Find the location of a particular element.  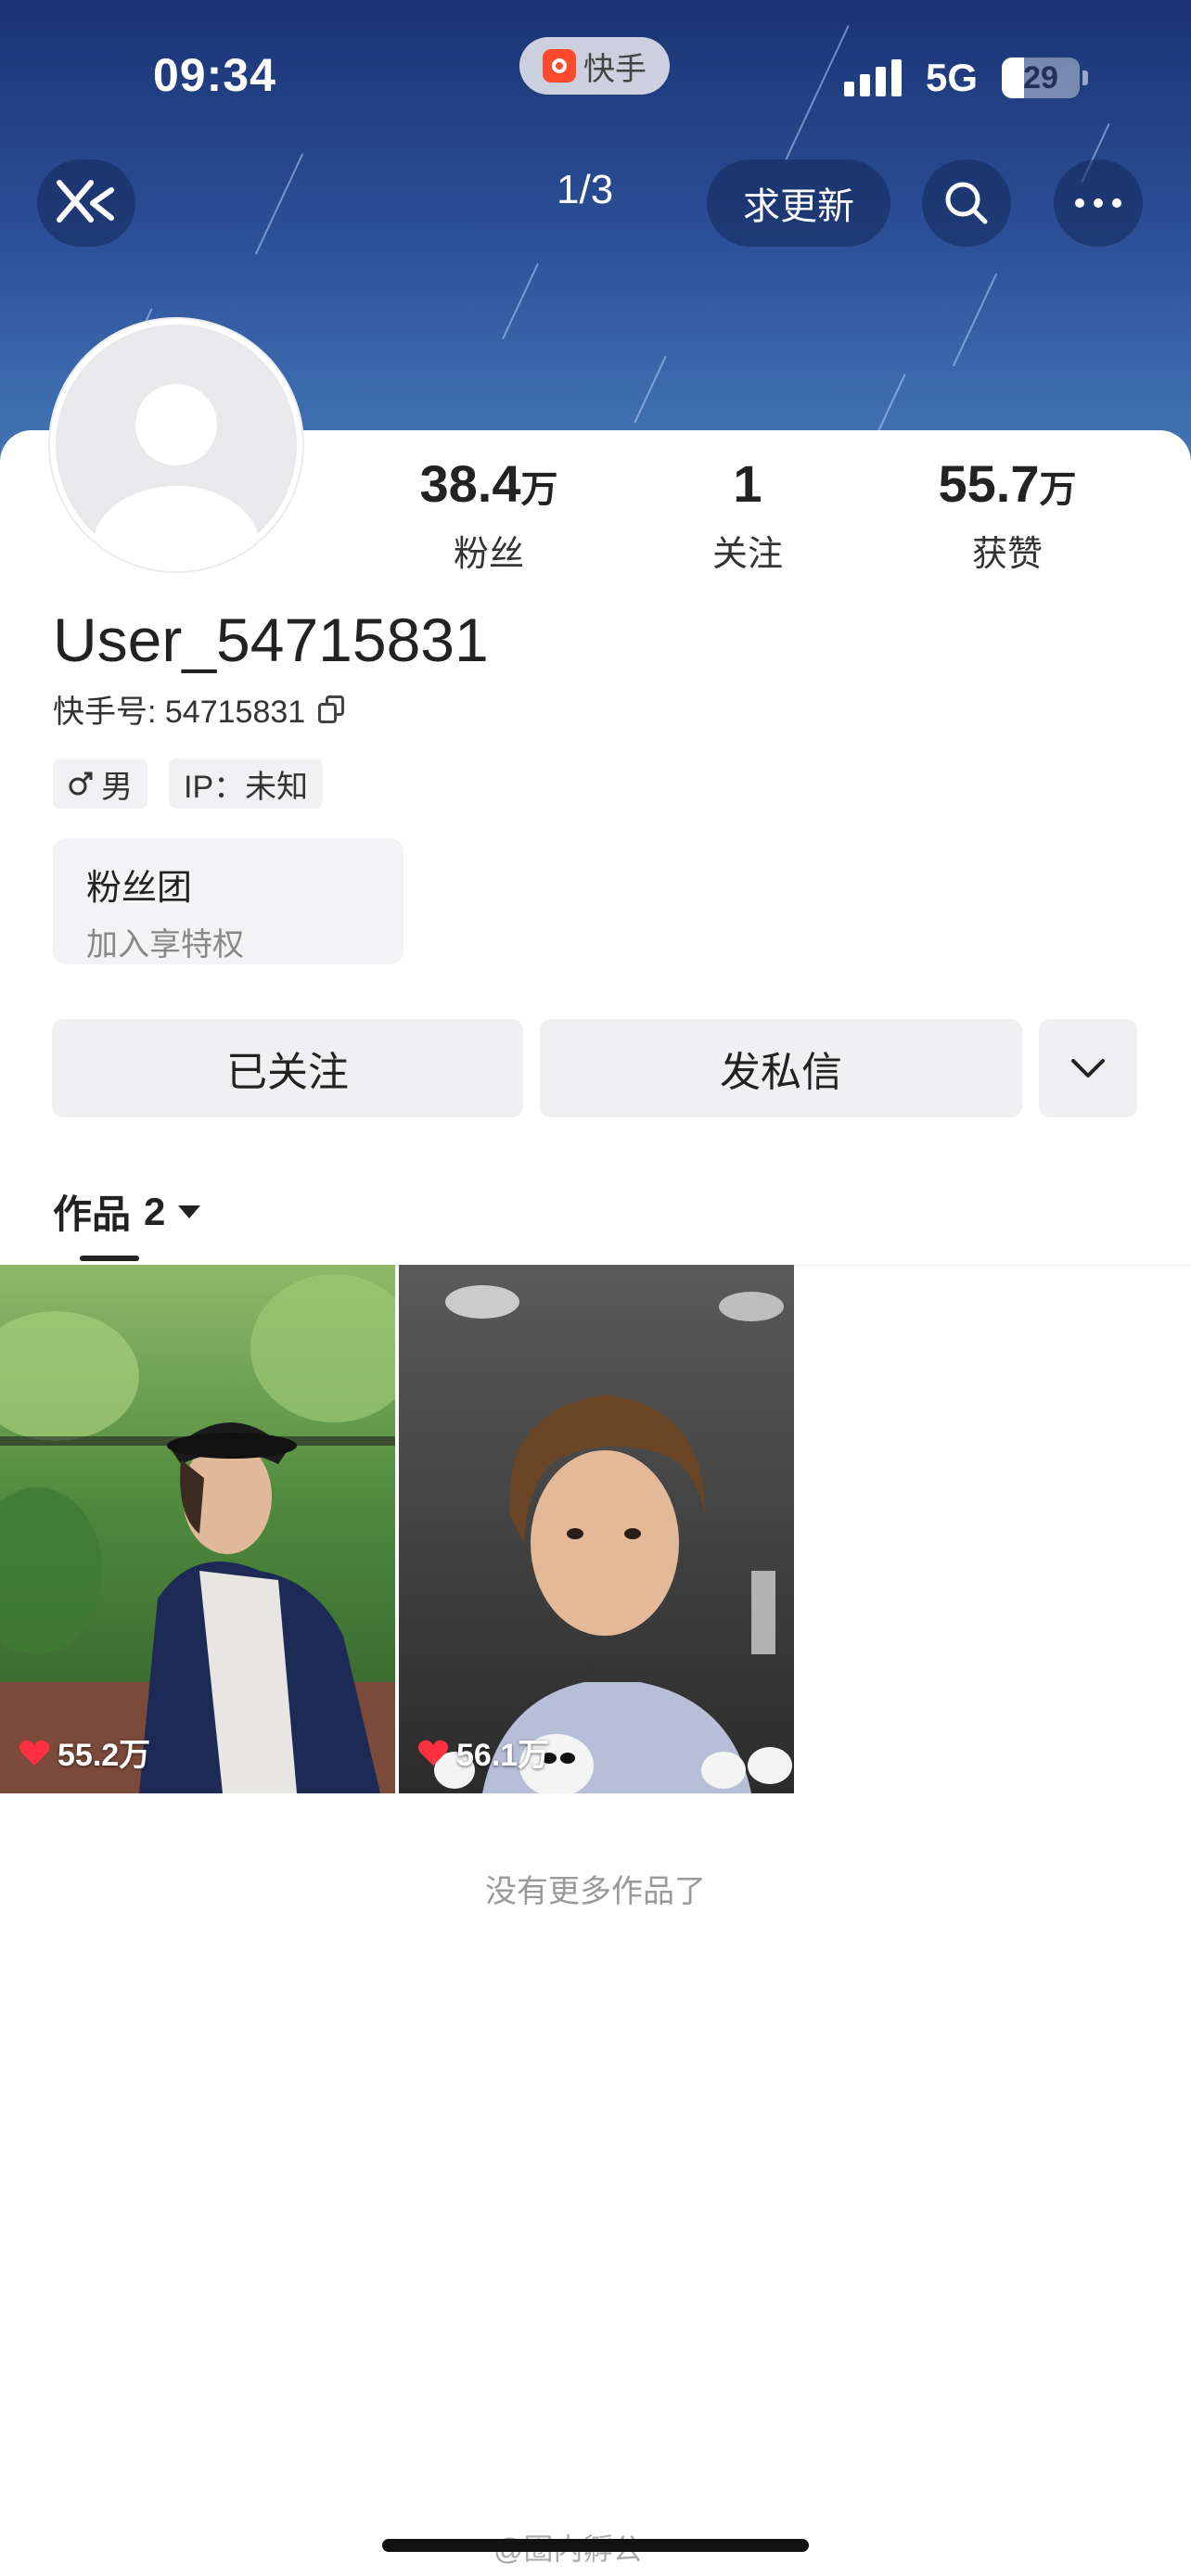

video-thumbnail: 56.1万 is located at coordinates (597, 1529).